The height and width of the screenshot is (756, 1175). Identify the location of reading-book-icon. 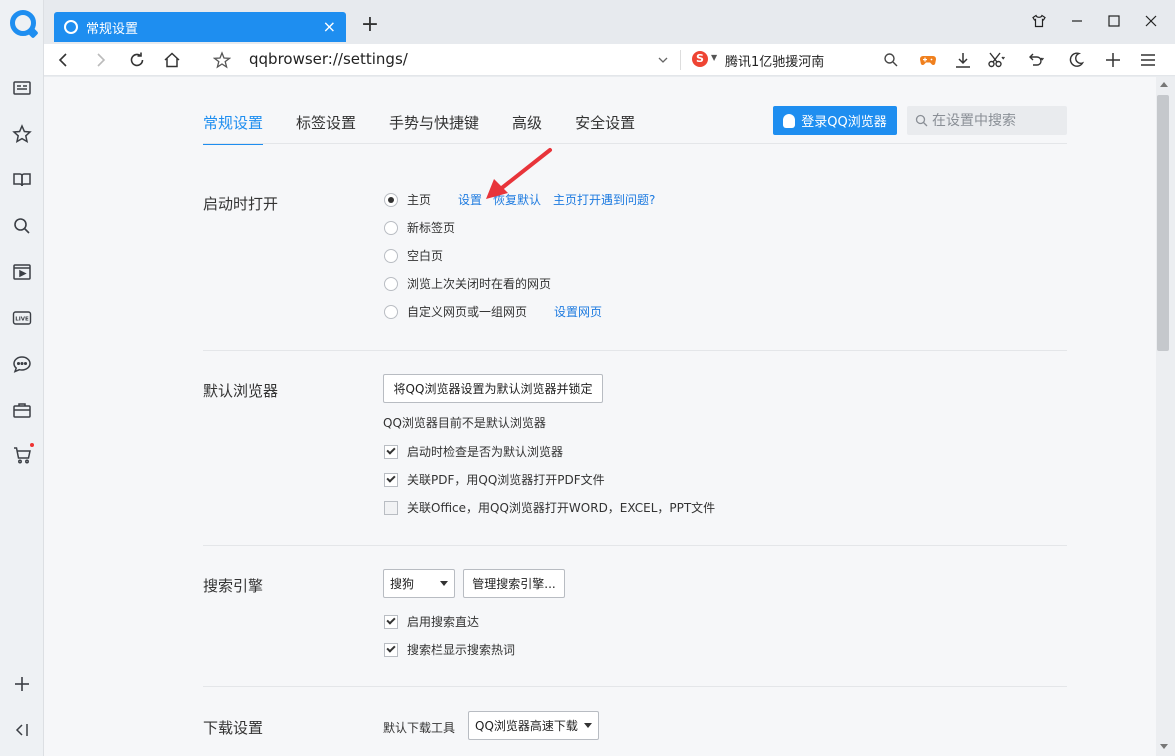
(22, 180).